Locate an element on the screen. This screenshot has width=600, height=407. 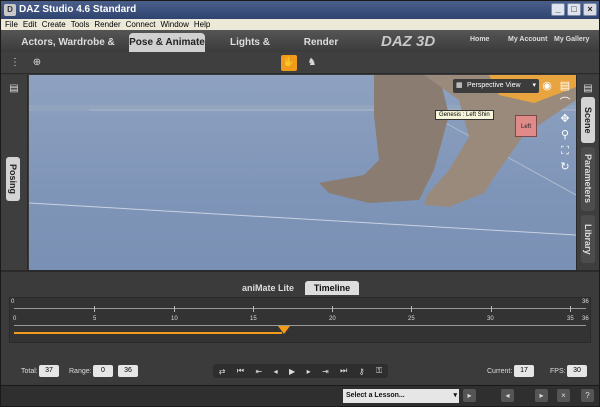
tick-label: 25 is located at coordinates (411, 319).